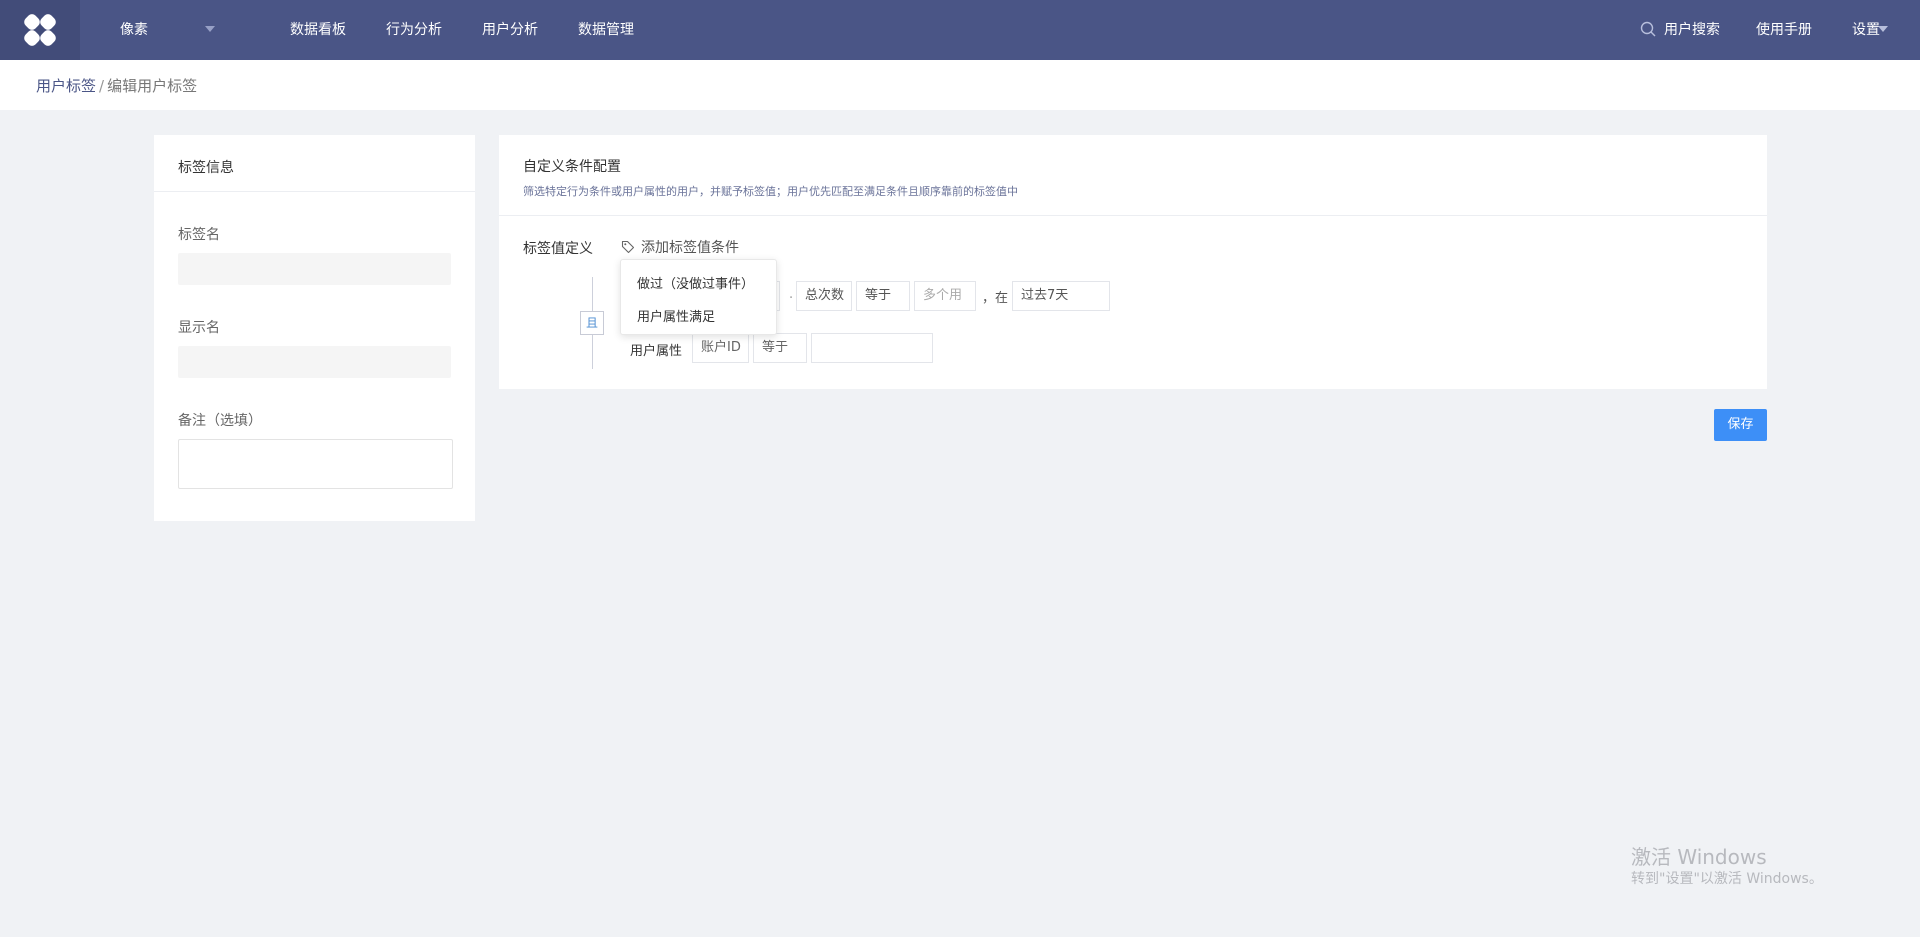 The height and width of the screenshot is (937, 1920). I want to click on nav-behavior-analysis: 行为分析, so click(414, 30).